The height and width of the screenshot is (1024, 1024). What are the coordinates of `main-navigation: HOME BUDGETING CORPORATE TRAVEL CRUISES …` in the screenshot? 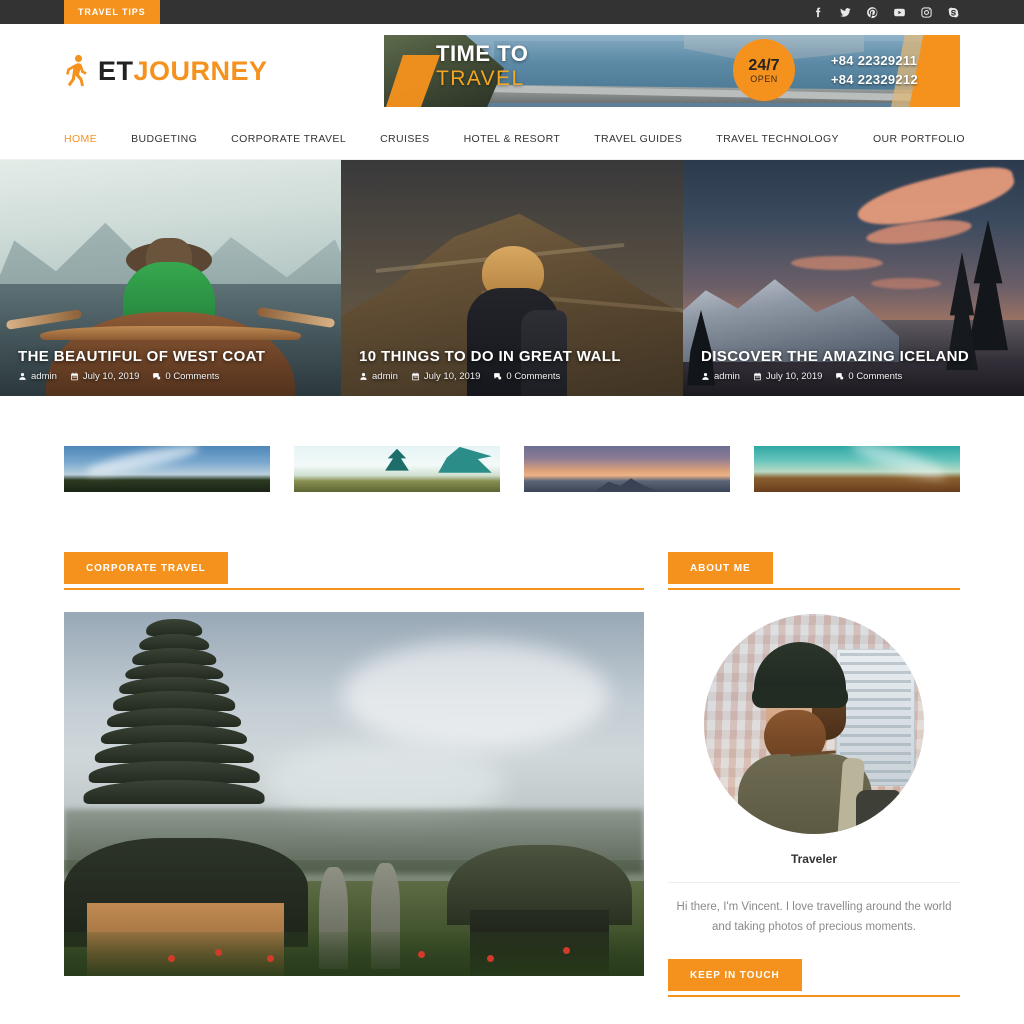 It's located at (512, 139).